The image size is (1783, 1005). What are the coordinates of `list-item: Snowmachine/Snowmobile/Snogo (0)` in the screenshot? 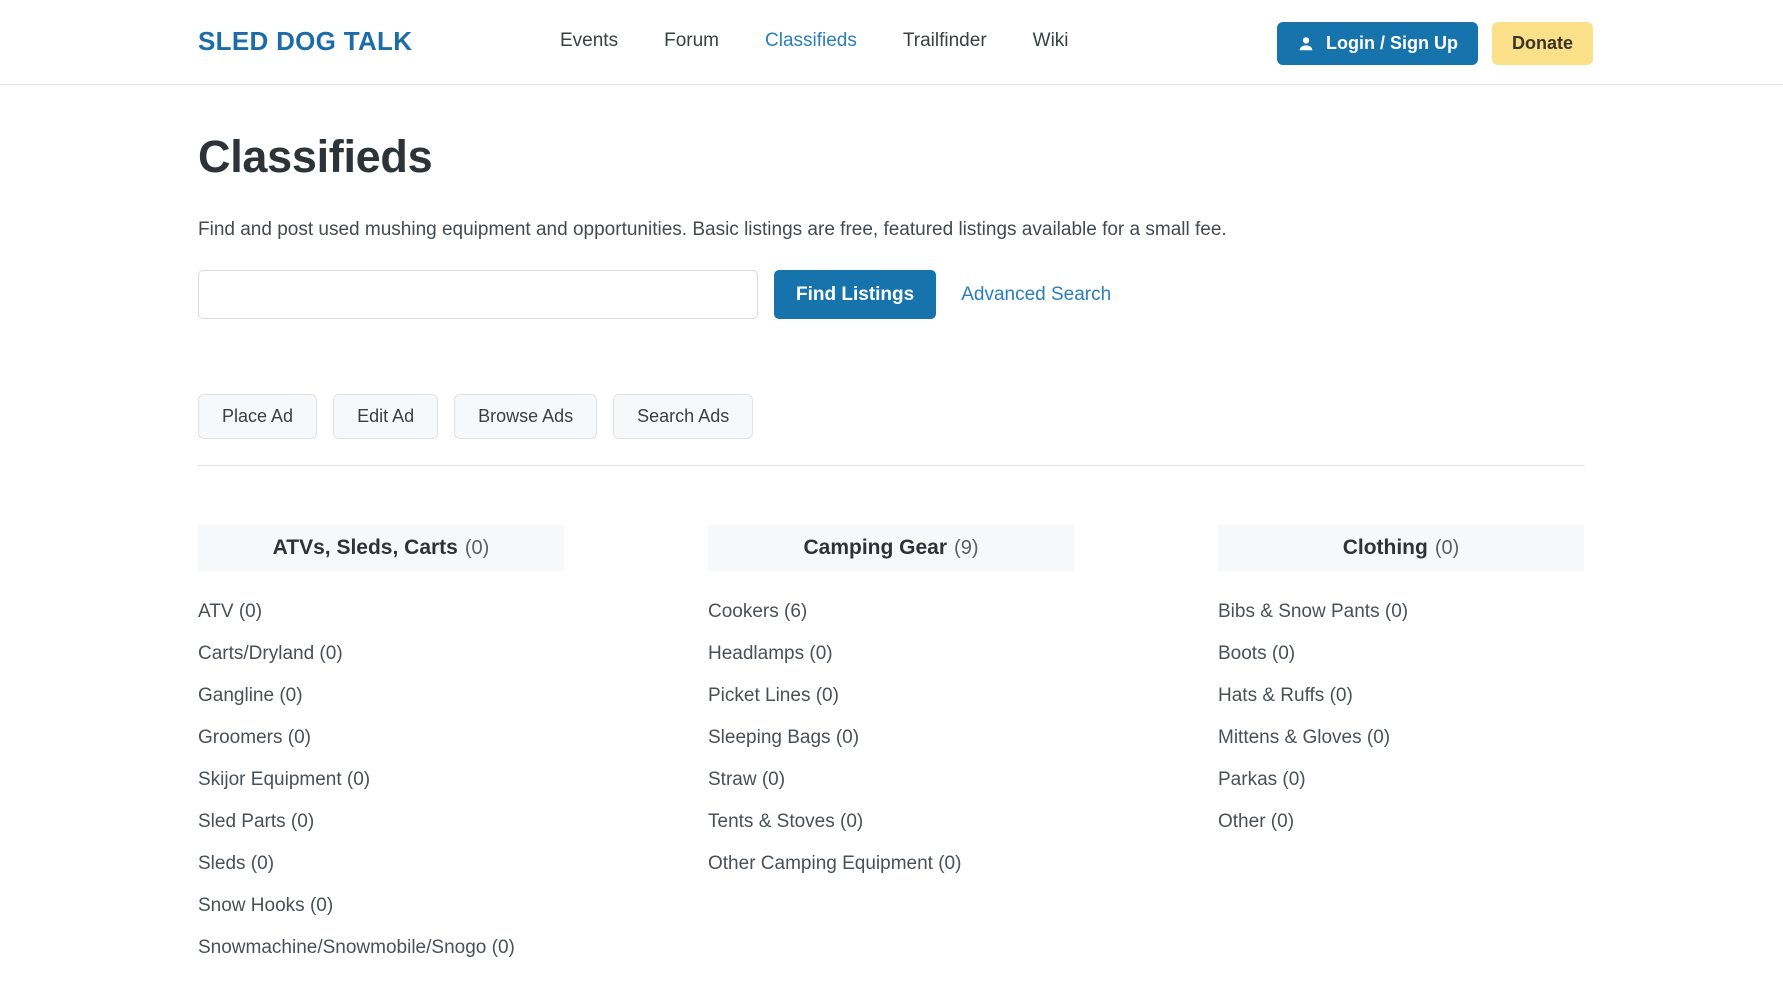 It's located at (381, 948).